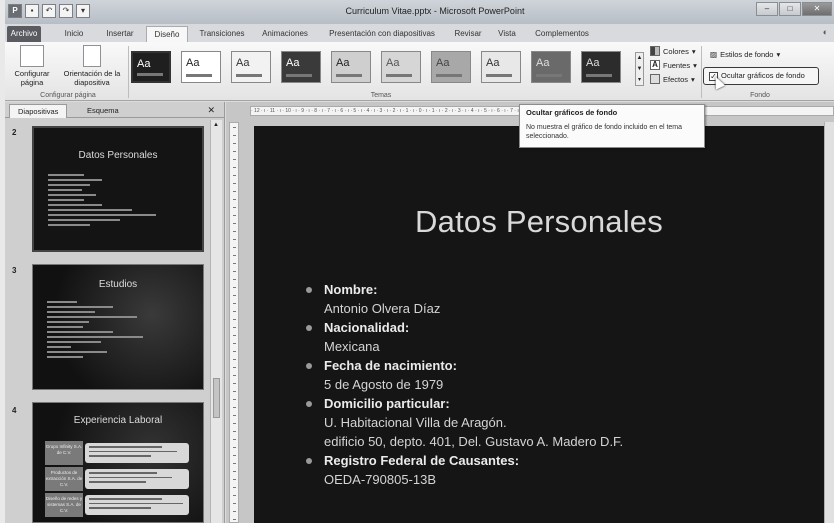  What do you see at coordinates (817, 9) in the screenshot?
I see `close-button: ✕` at bounding box center [817, 9].